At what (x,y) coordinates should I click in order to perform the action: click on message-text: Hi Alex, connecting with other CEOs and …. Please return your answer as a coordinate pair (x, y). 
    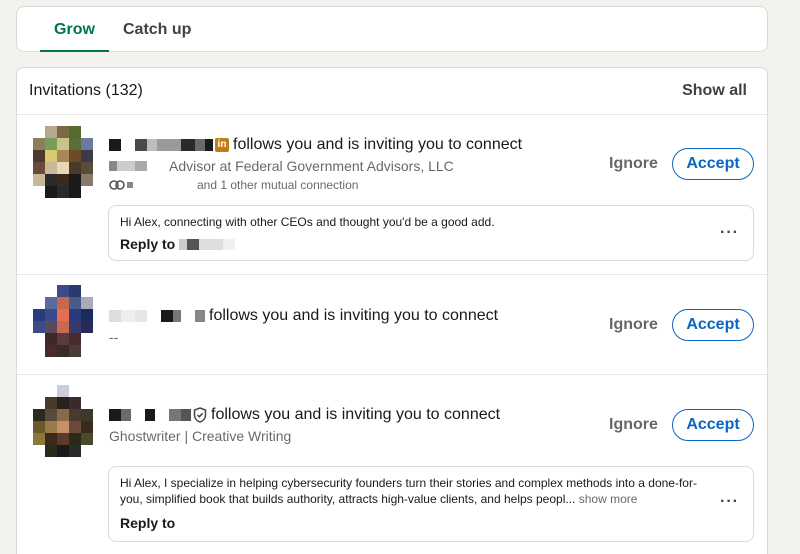
    Looking at the image, I should click on (307, 222).